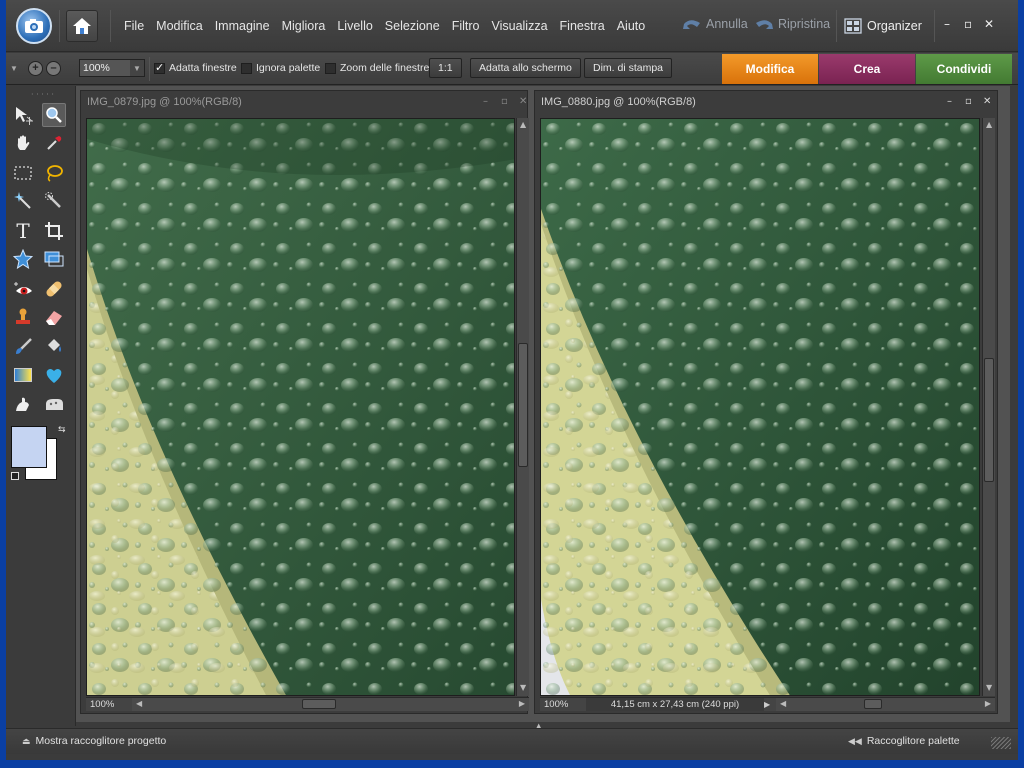 This screenshot has height=768, width=1024. Describe the element at coordinates (23, 375) in the screenshot. I see `gradient-tool-icon` at that location.